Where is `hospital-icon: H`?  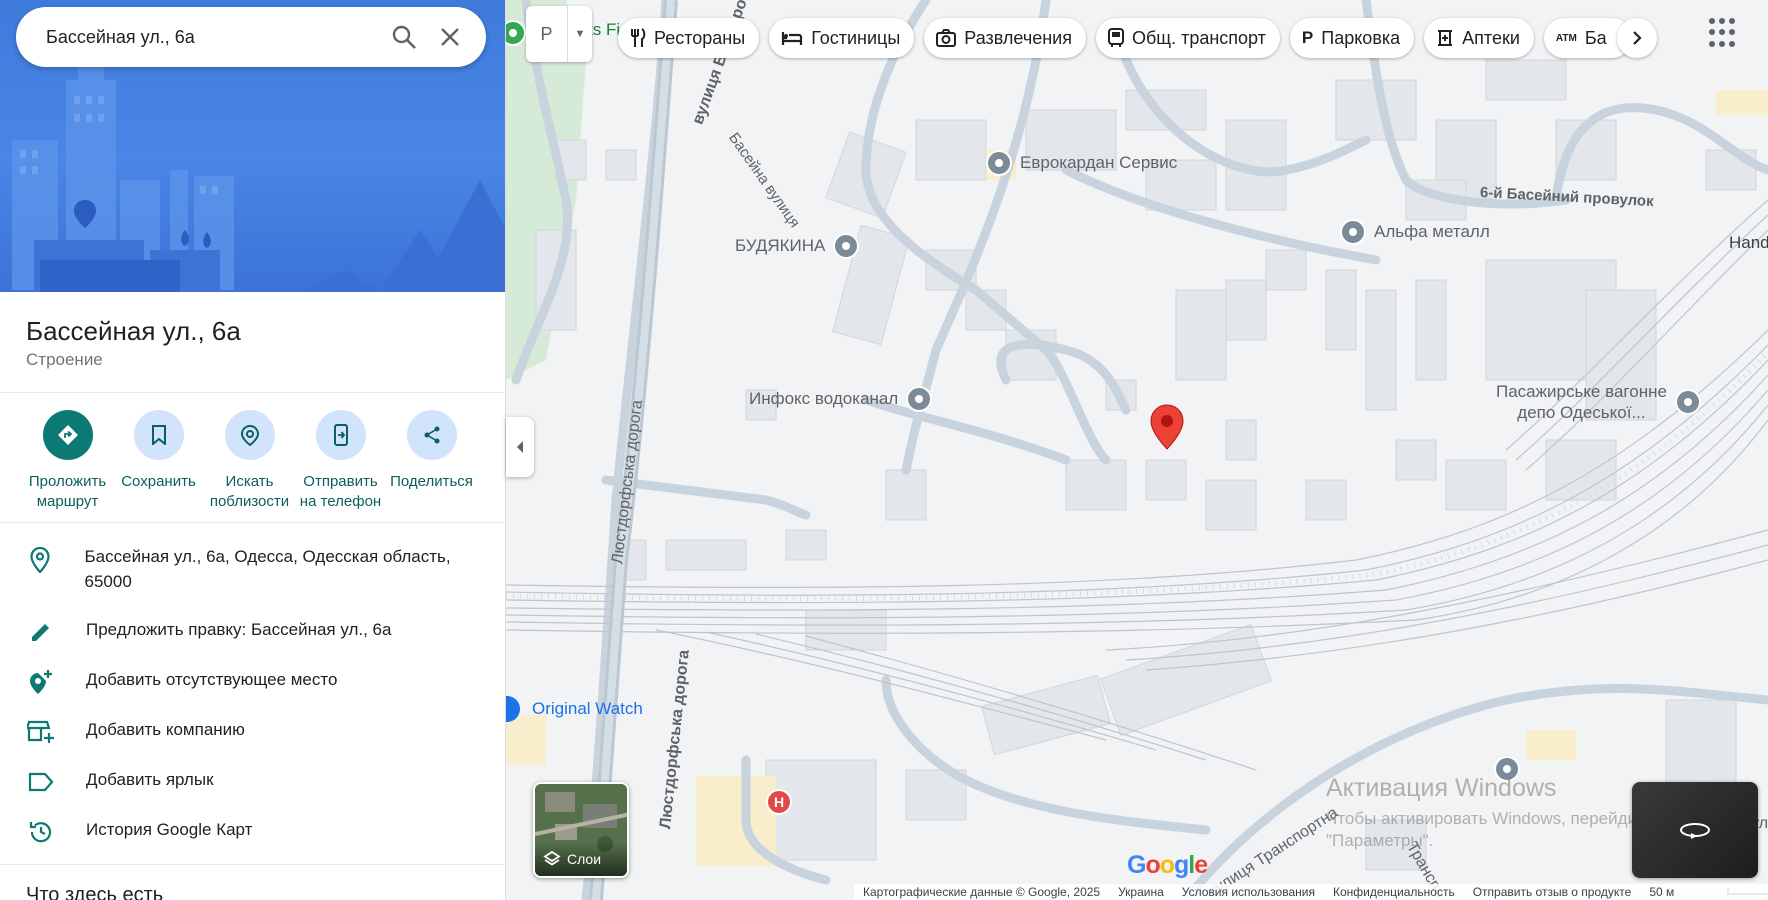 hospital-icon: H is located at coordinates (779, 802).